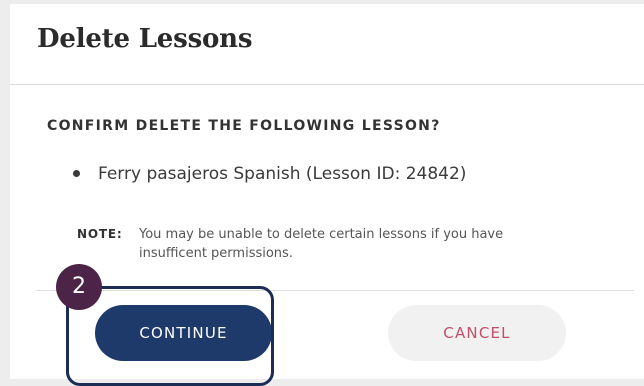 The height and width of the screenshot is (386, 644). I want to click on note-label: NOTE:, so click(100, 234).